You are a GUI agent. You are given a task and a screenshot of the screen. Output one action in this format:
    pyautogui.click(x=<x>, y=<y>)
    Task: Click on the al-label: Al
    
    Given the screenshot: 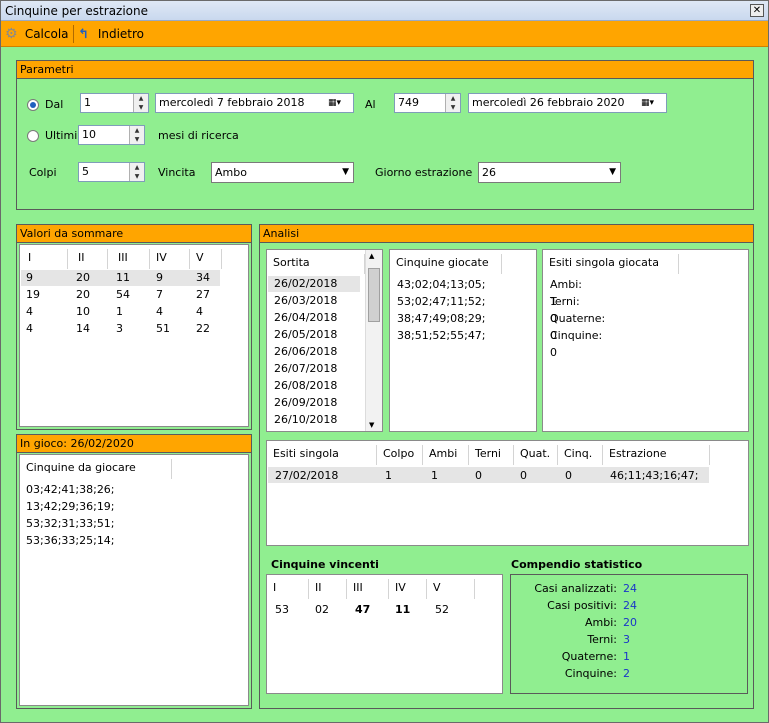 What is the action you would take?
    pyautogui.click(x=370, y=104)
    